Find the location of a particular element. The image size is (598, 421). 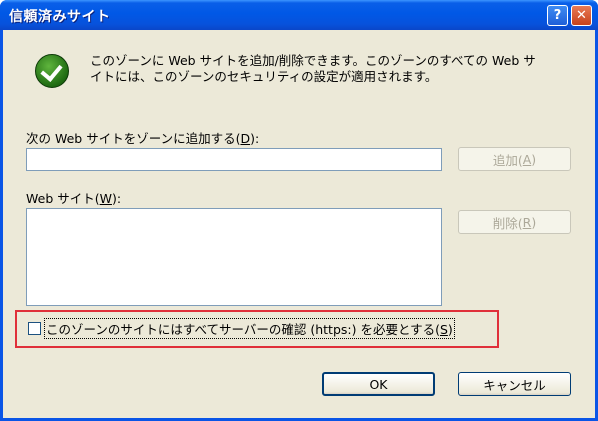

close-icon: ✕ is located at coordinates (581, 15).